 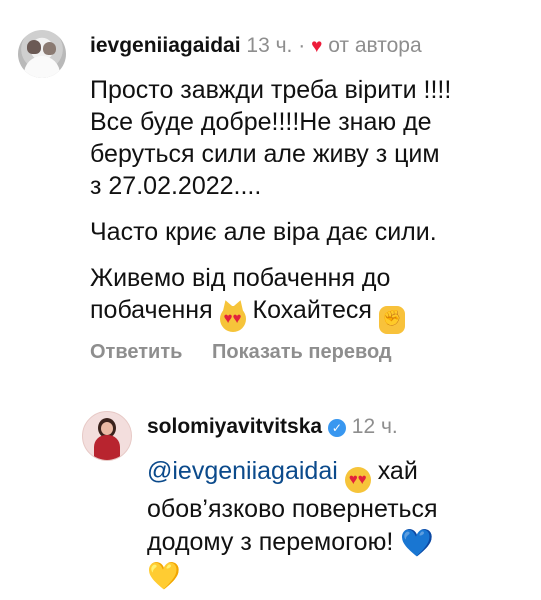 I want to click on reply-button: Ответить, so click(x=136, y=352).